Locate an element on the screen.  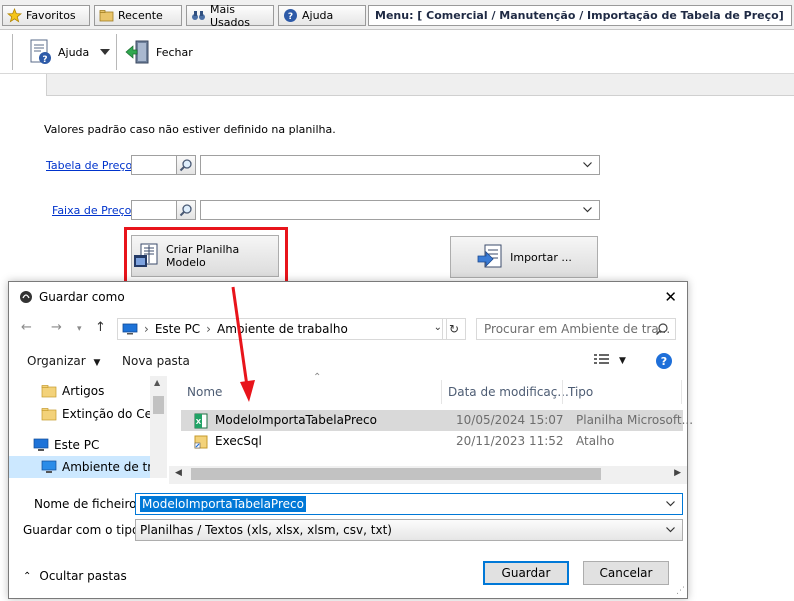
organize-label: Organizar is located at coordinates (56, 361).